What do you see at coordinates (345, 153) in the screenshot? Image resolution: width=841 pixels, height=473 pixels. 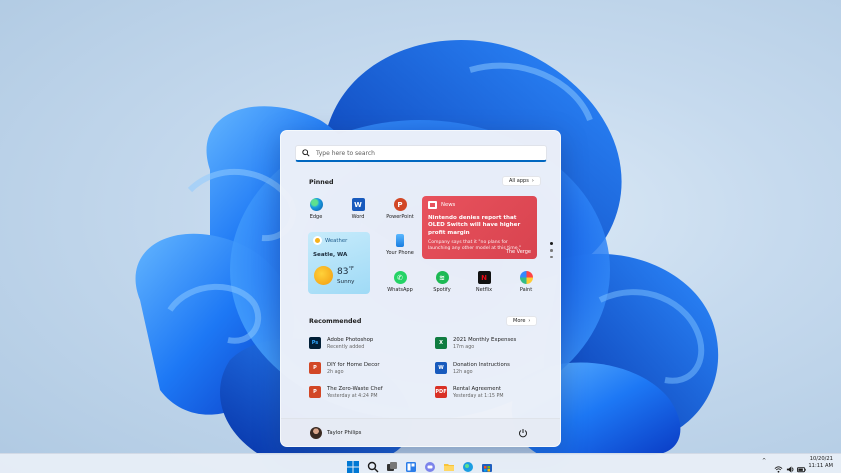 I see `search-placeholder: Type here to search` at bounding box center [345, 153].